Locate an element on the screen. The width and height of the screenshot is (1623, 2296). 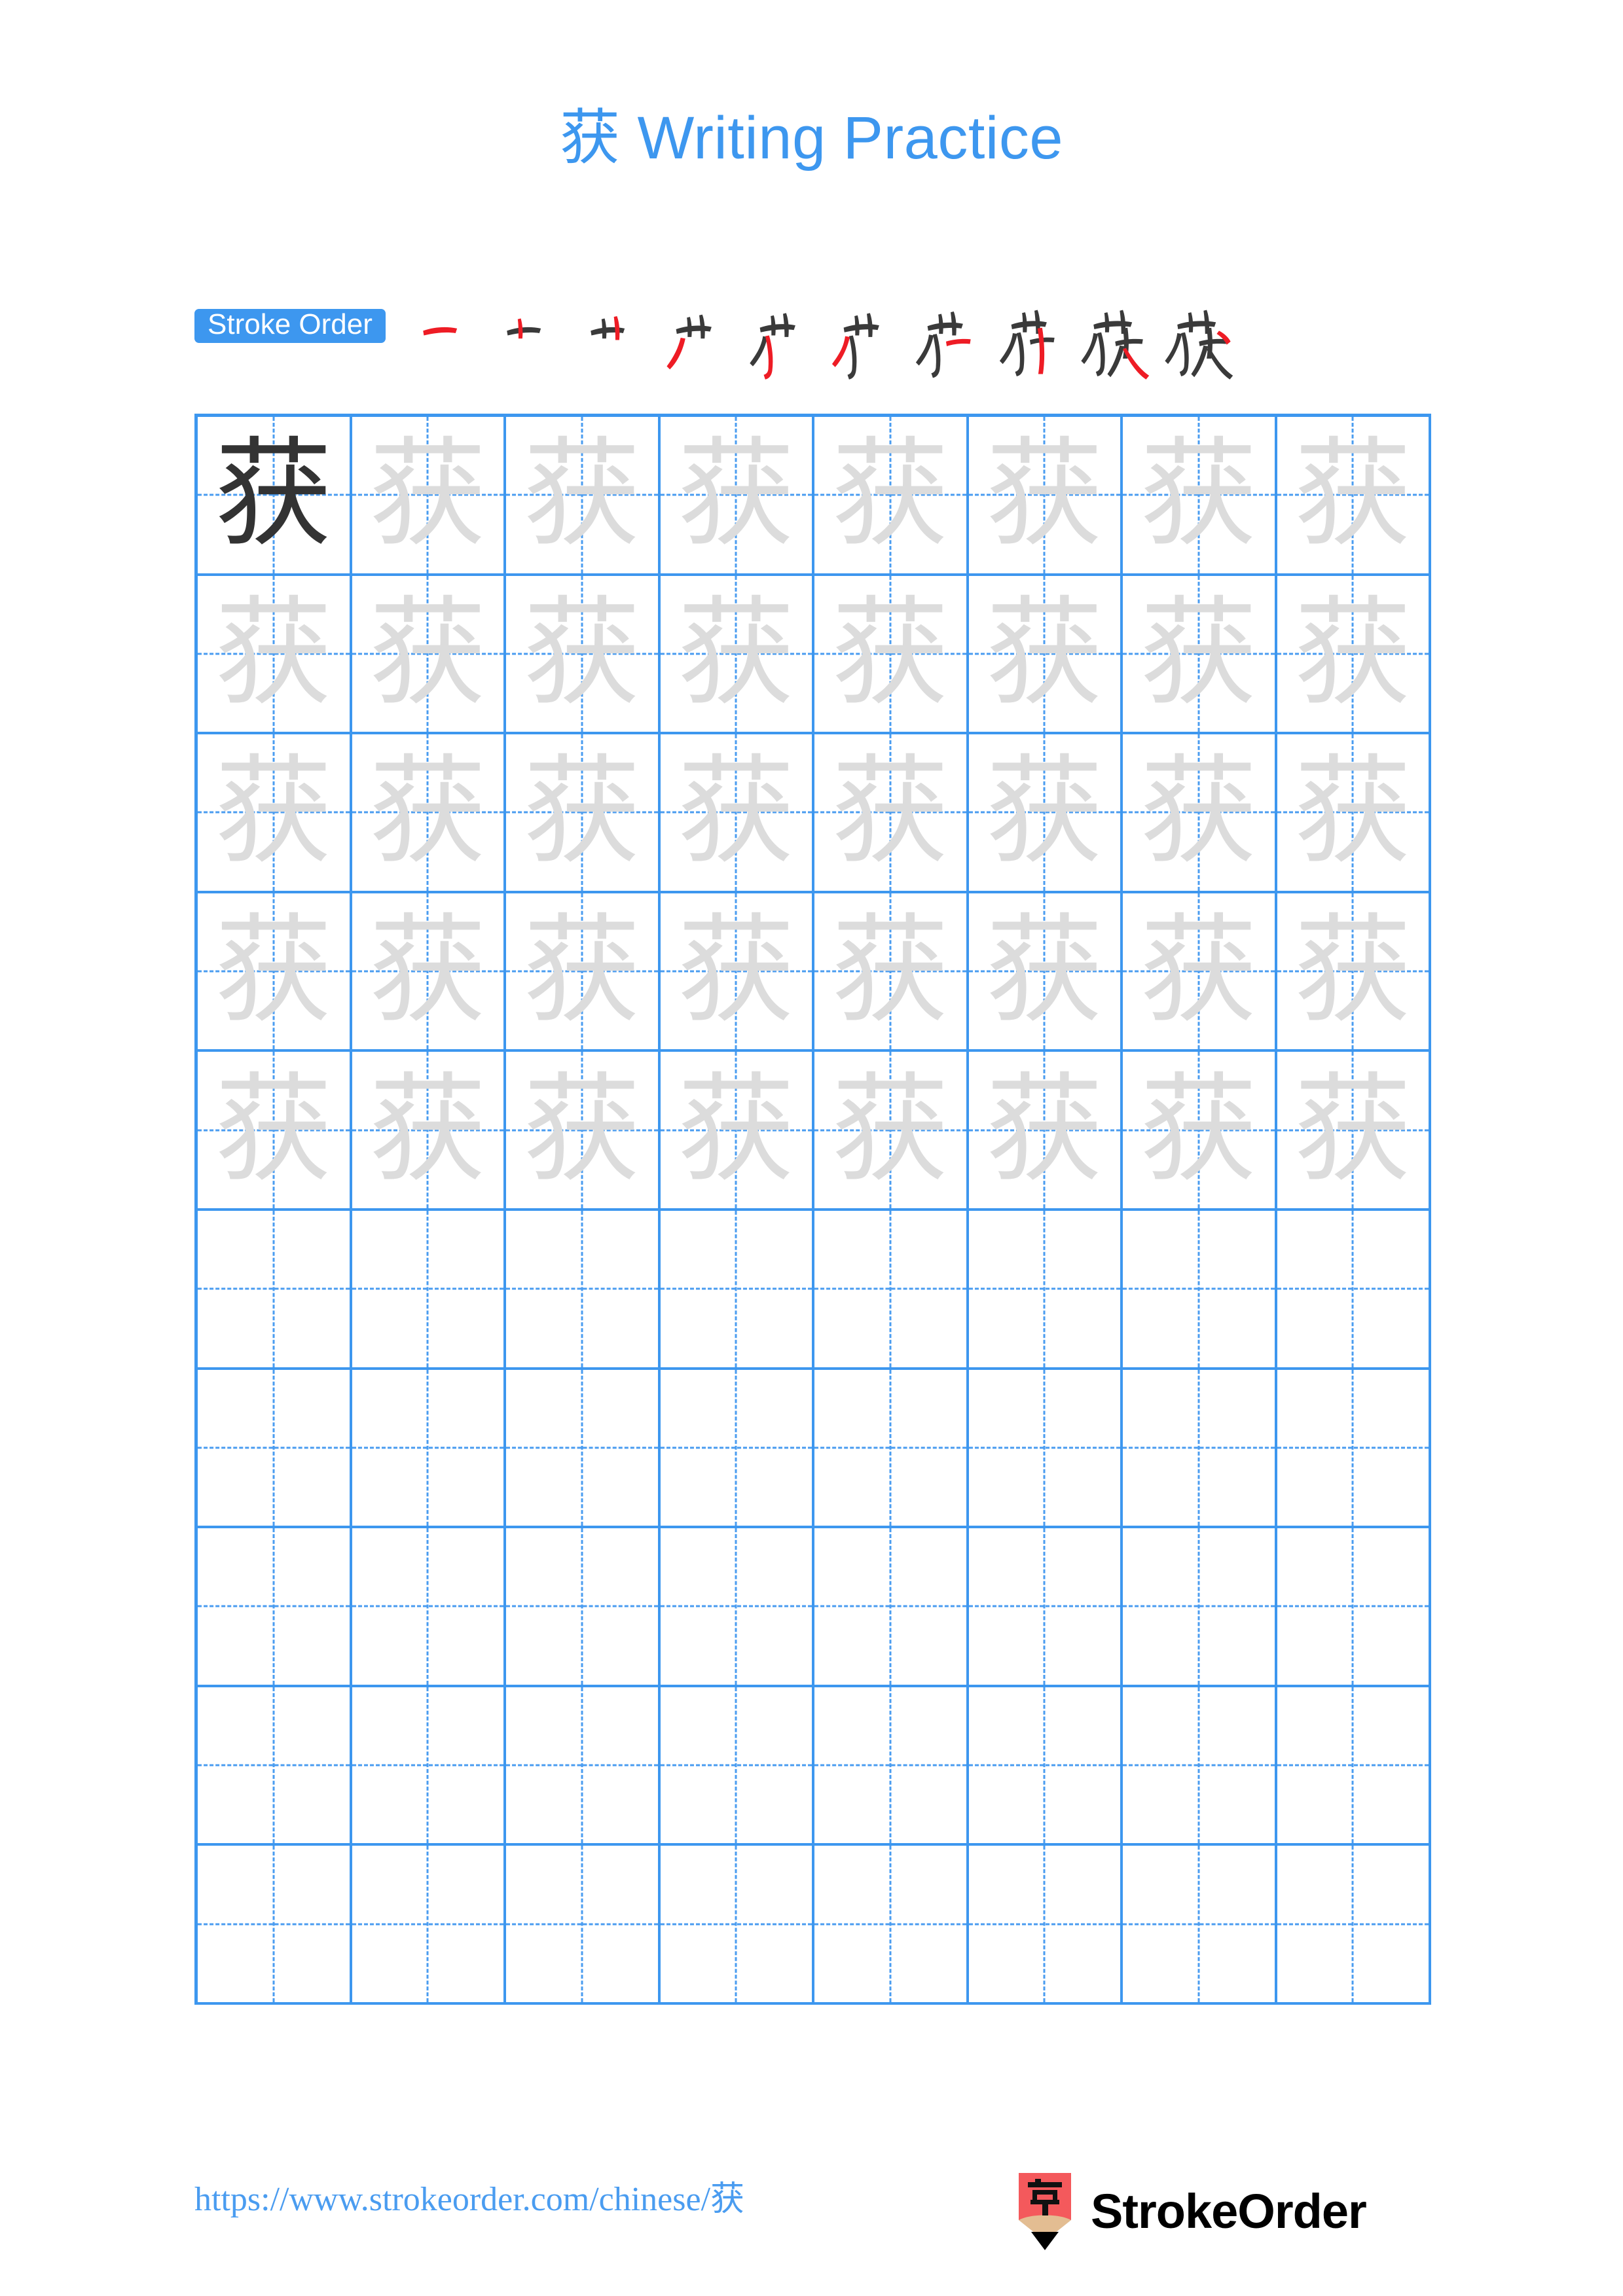
grid-cell-r1-c1: 获 is located at coordinates (275, 496).